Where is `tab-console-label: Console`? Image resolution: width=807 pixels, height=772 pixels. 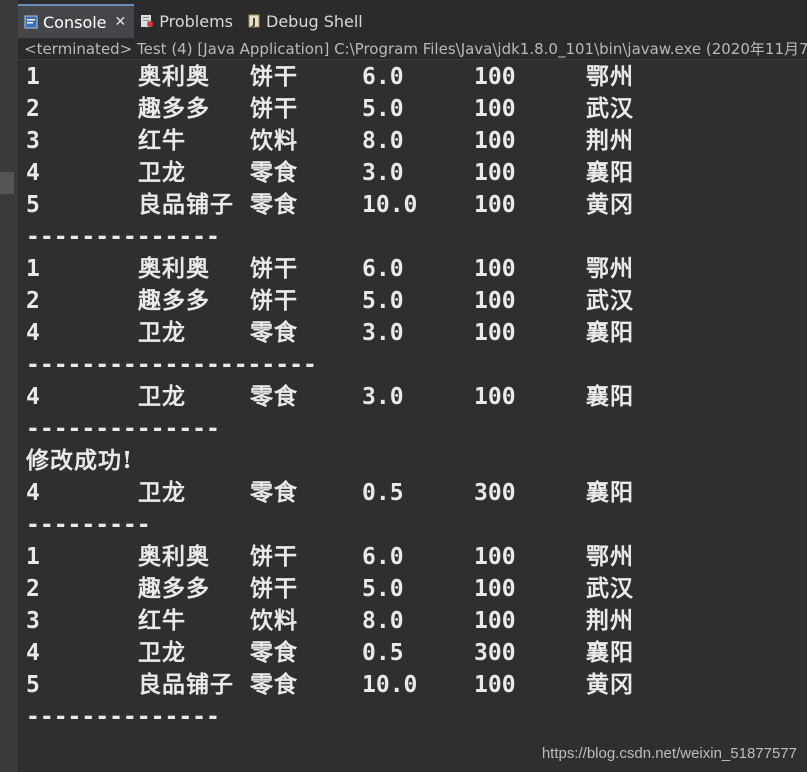 tab-console-label: Console is located at coordinates (75, 22).